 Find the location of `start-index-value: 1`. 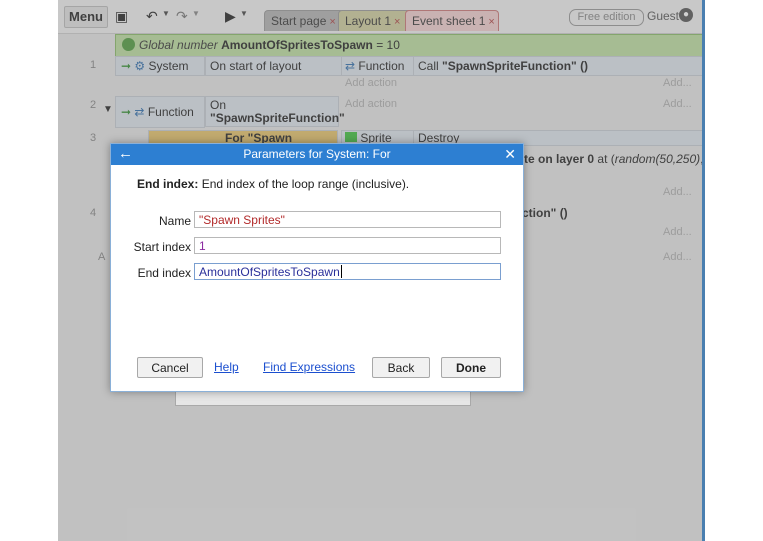

start-index-value: 1 is located at coordinates (202, 246).